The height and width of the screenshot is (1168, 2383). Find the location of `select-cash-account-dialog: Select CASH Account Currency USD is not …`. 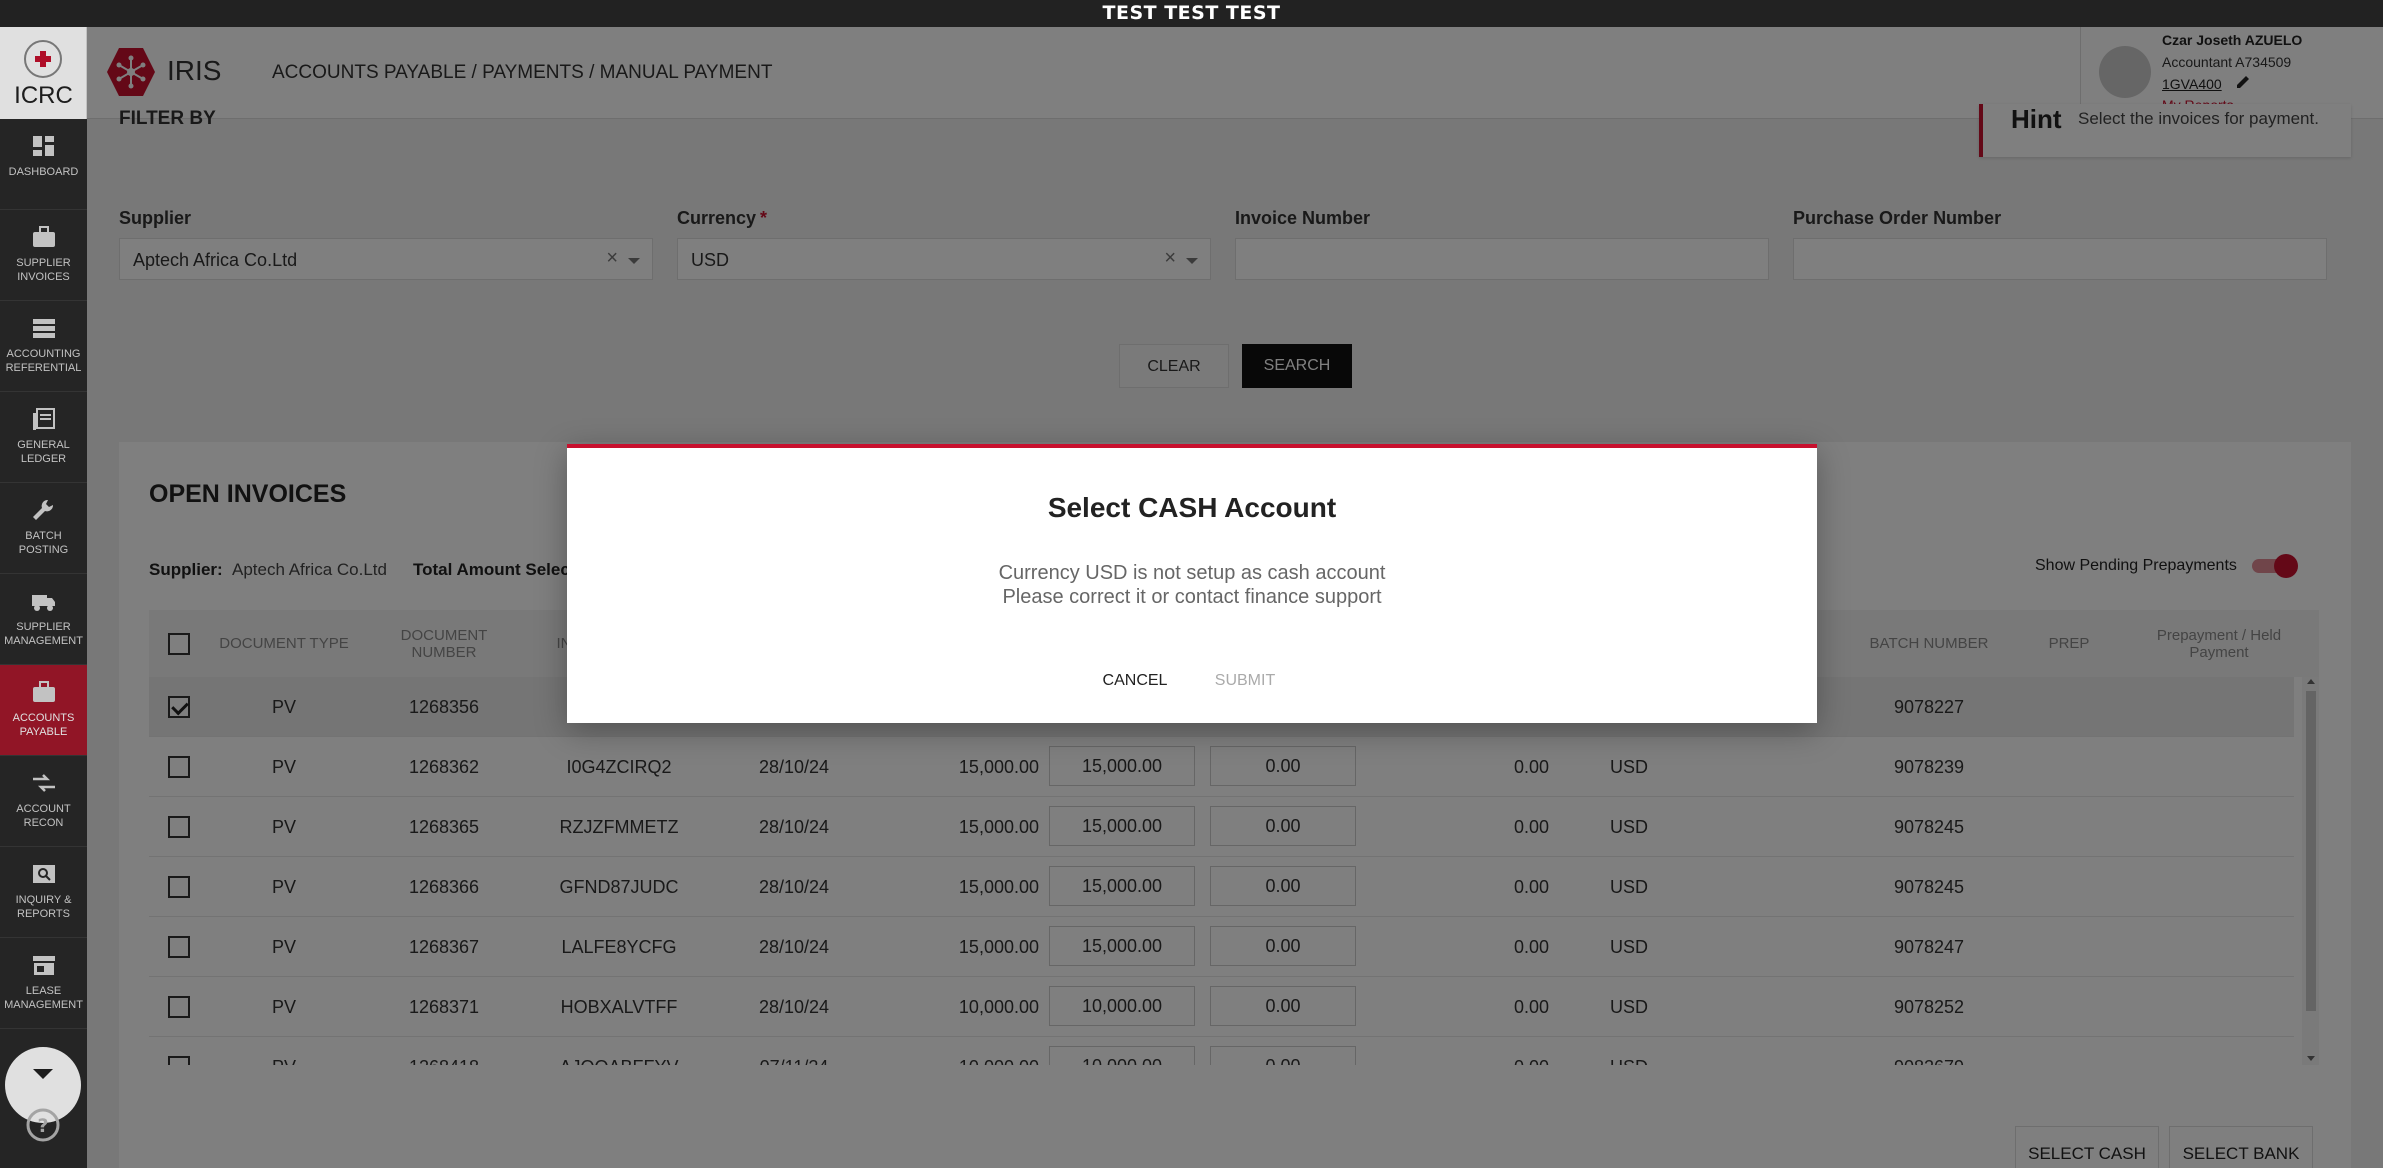

select-cash-account-dialog: Select CASH Account Currency USD is not … is located at coordinates (1192, 583).